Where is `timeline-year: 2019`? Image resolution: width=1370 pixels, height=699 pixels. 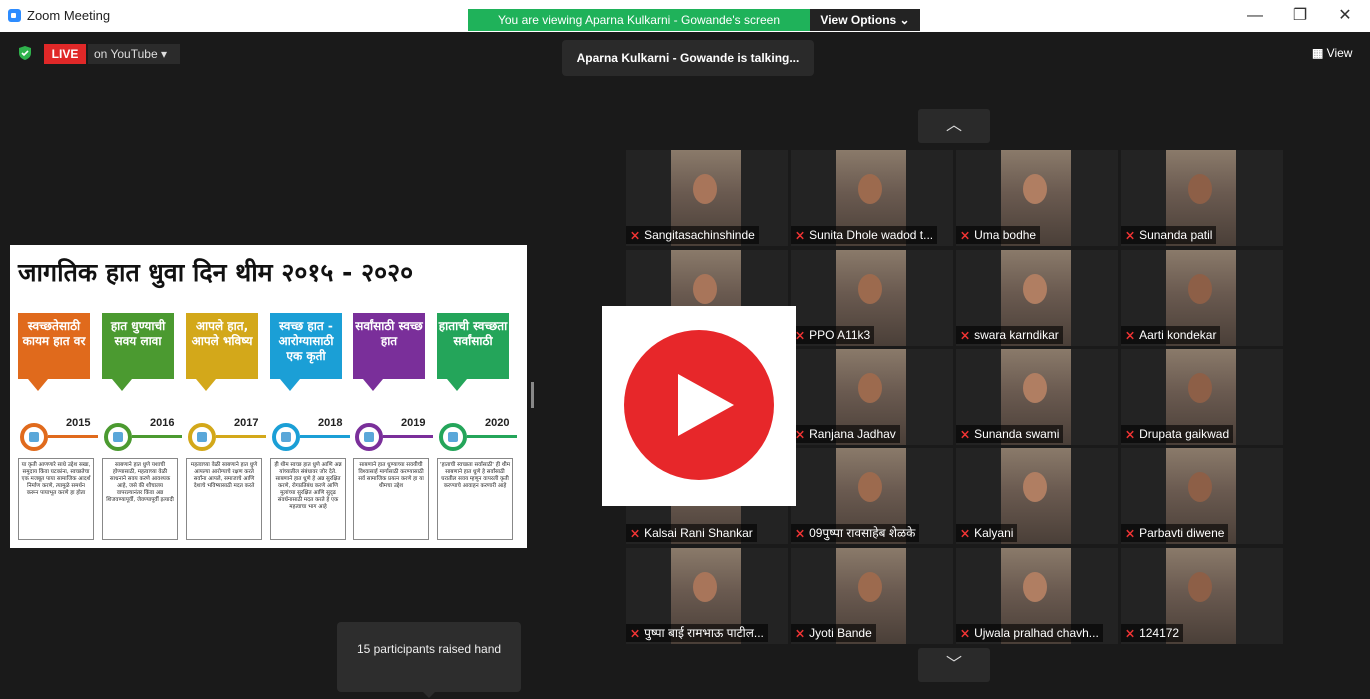
timeline-year: 2019 is located at coordinates (413, 423).